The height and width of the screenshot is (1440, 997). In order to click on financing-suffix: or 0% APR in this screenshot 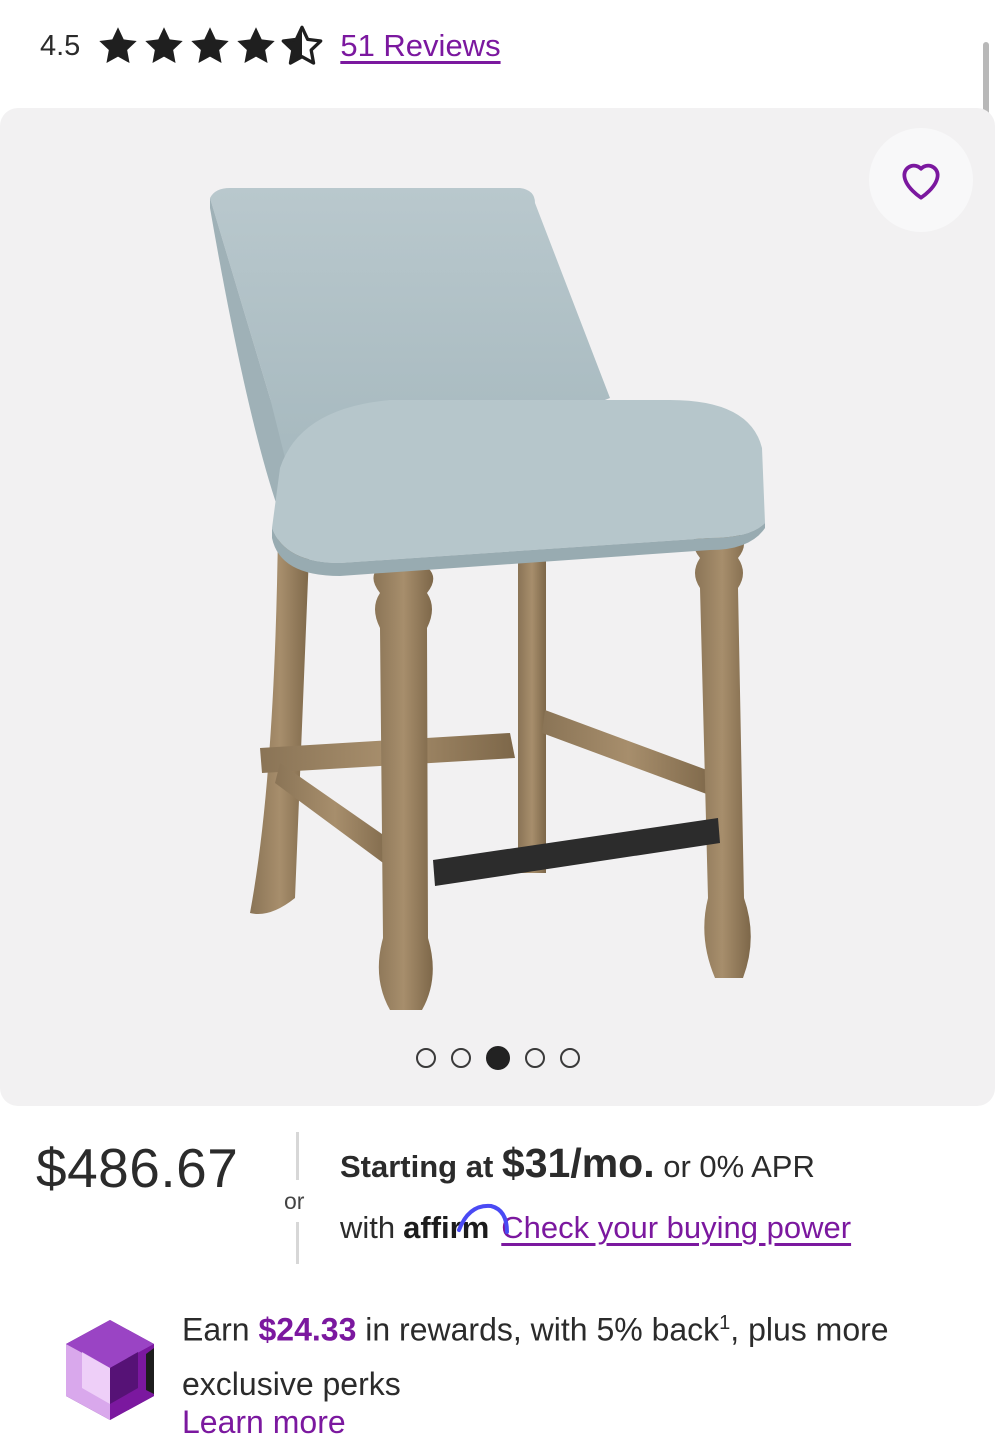, I will do `click(734, 1166)`.